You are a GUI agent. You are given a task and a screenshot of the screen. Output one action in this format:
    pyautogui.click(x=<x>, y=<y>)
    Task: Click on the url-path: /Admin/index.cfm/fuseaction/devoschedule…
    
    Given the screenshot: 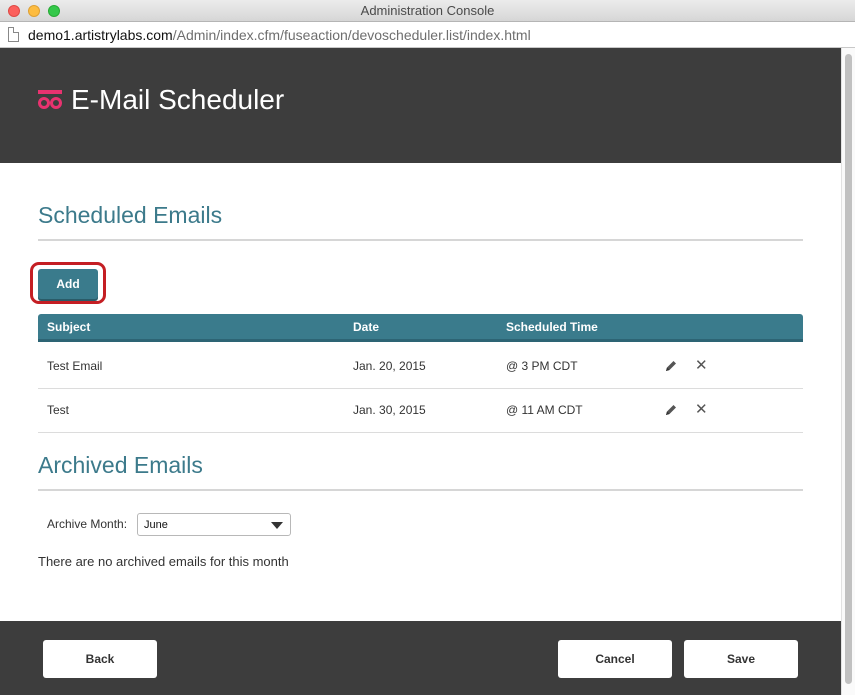 What is the action you would take?
    pyautogui.click(x=351, y=35)
    